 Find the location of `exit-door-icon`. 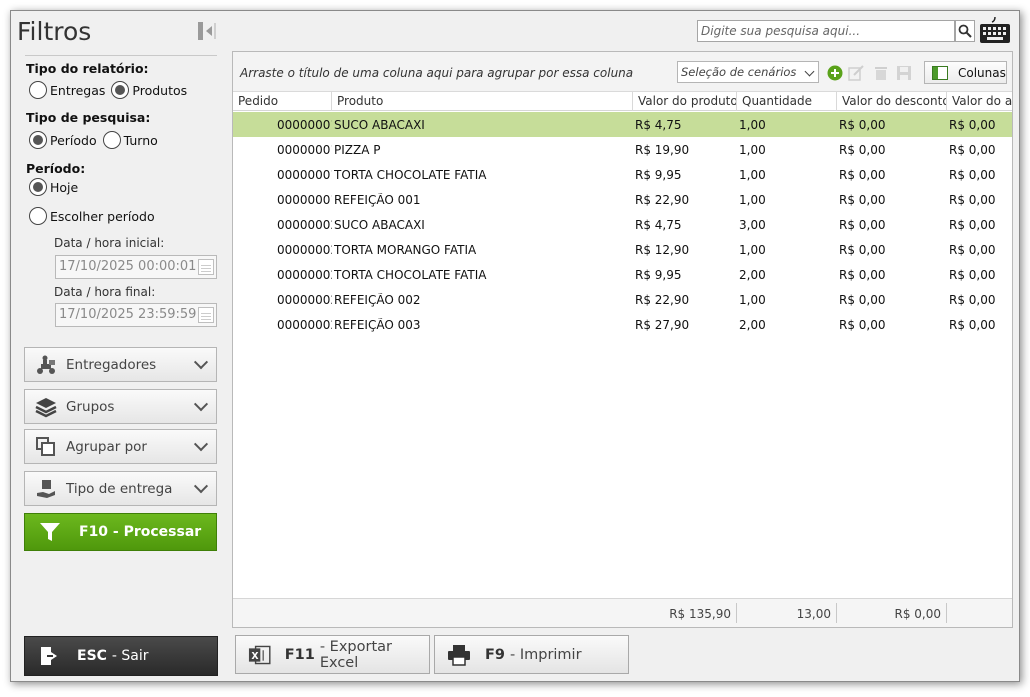

exit-door-icon is located at coordinates (49, 656).